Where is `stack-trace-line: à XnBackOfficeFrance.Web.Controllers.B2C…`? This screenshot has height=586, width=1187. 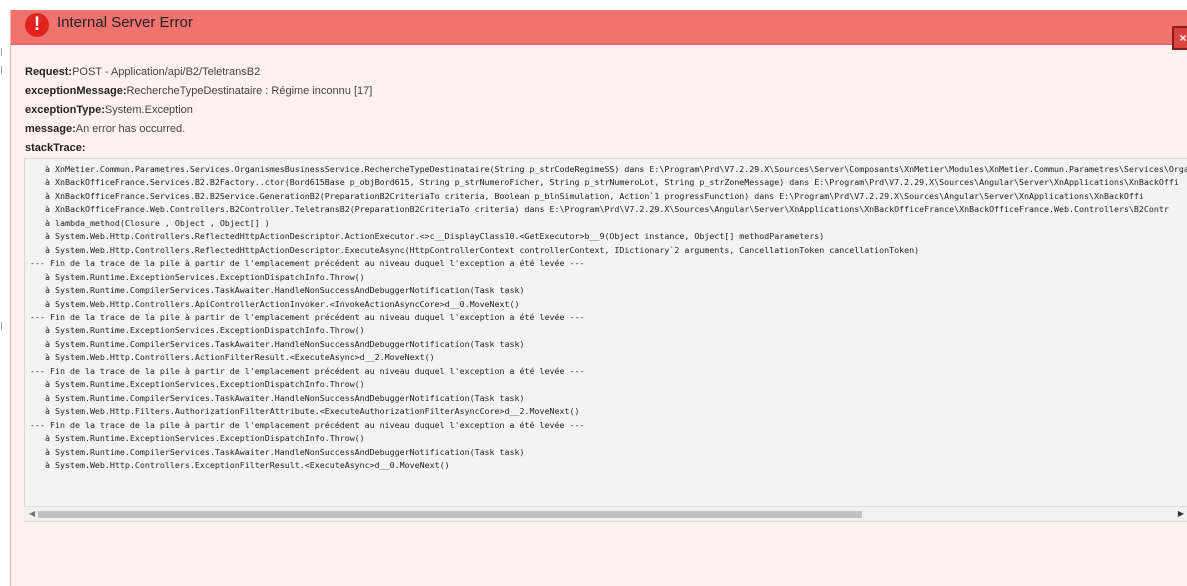
stack-trace-line: à XnBackOfficeFrance.Web.Controllers.B2C… is located at coordinates (599, 209).